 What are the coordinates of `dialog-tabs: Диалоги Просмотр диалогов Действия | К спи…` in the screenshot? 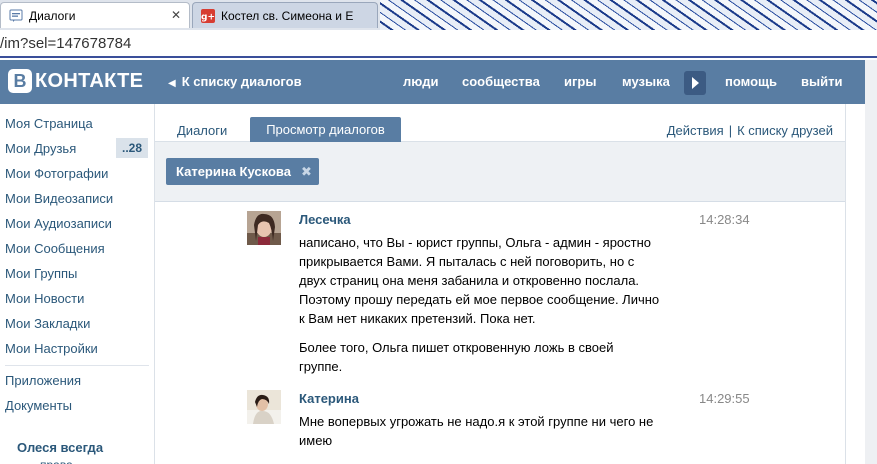 It's located at (500, 123).